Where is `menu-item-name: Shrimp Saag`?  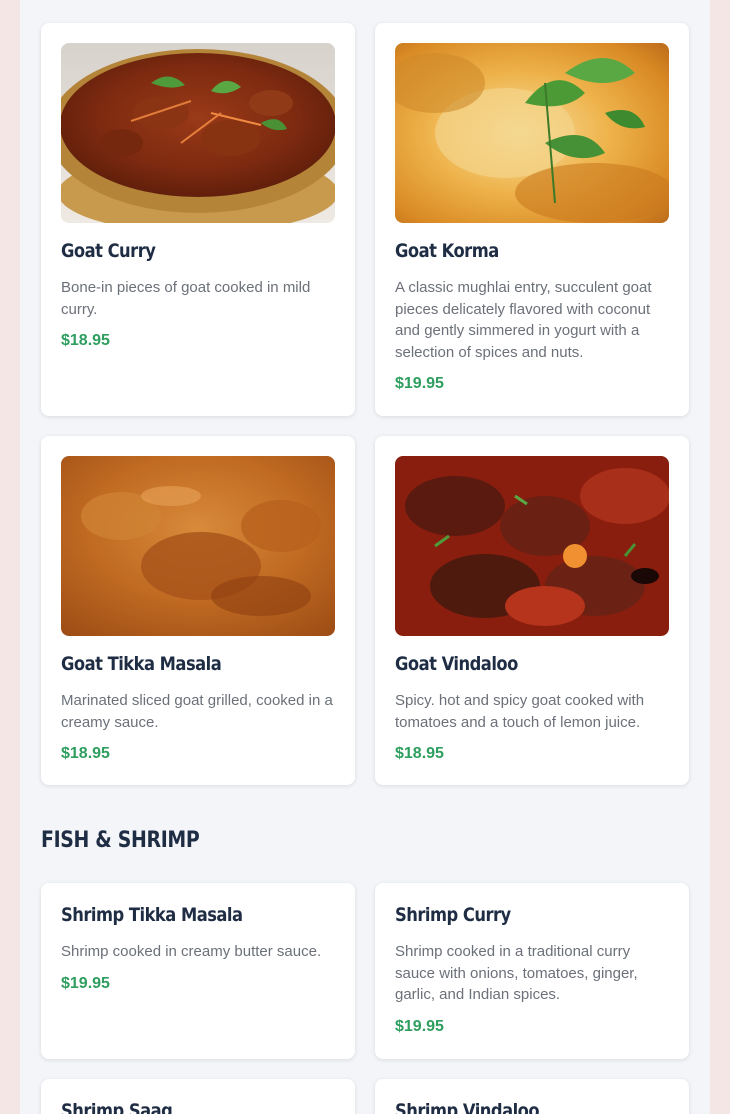
menu-item-name: Shrimp Saag is located at coordinates (117, 1107).